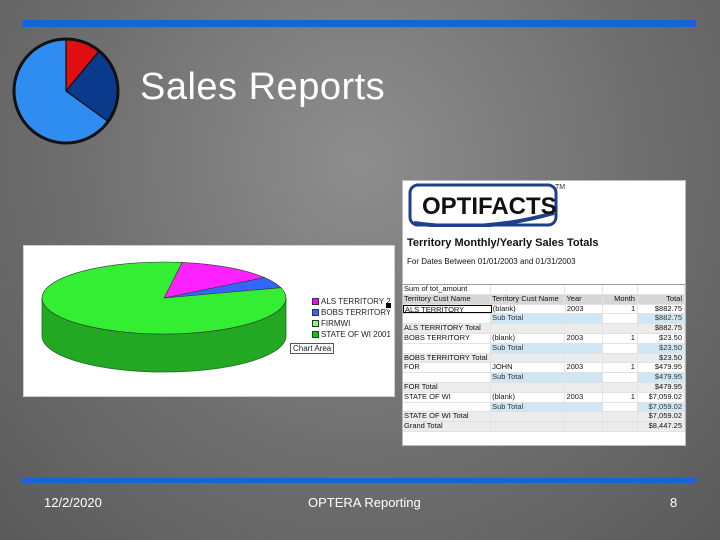 This screenshot has height=540, width=720. I want to click on legend-item: BOBS TERRITORY 2001, so click(351, 312).